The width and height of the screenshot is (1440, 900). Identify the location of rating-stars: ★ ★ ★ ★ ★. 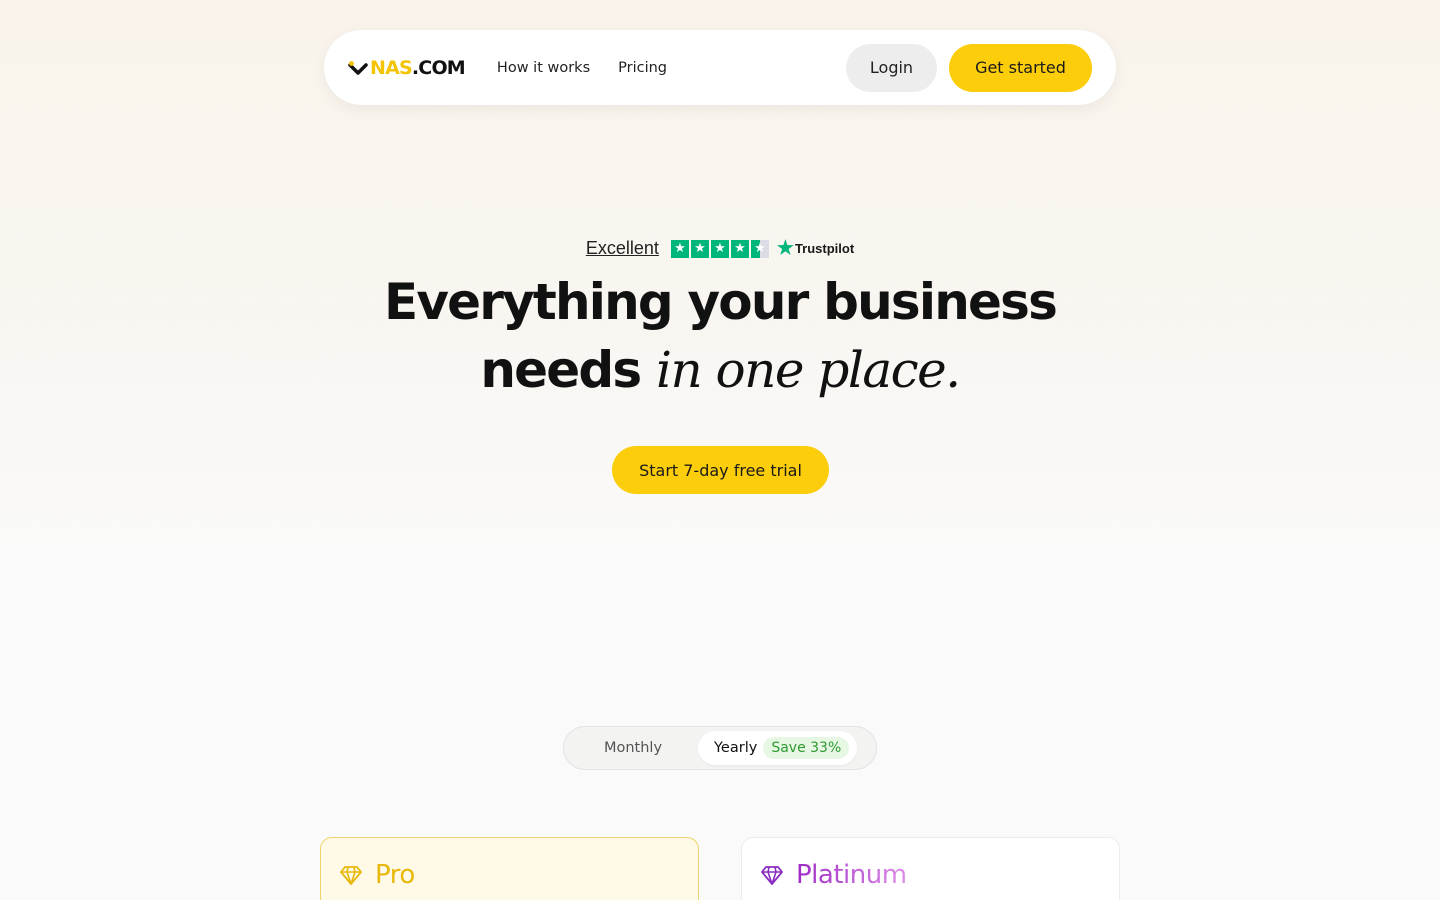
(719, 248).